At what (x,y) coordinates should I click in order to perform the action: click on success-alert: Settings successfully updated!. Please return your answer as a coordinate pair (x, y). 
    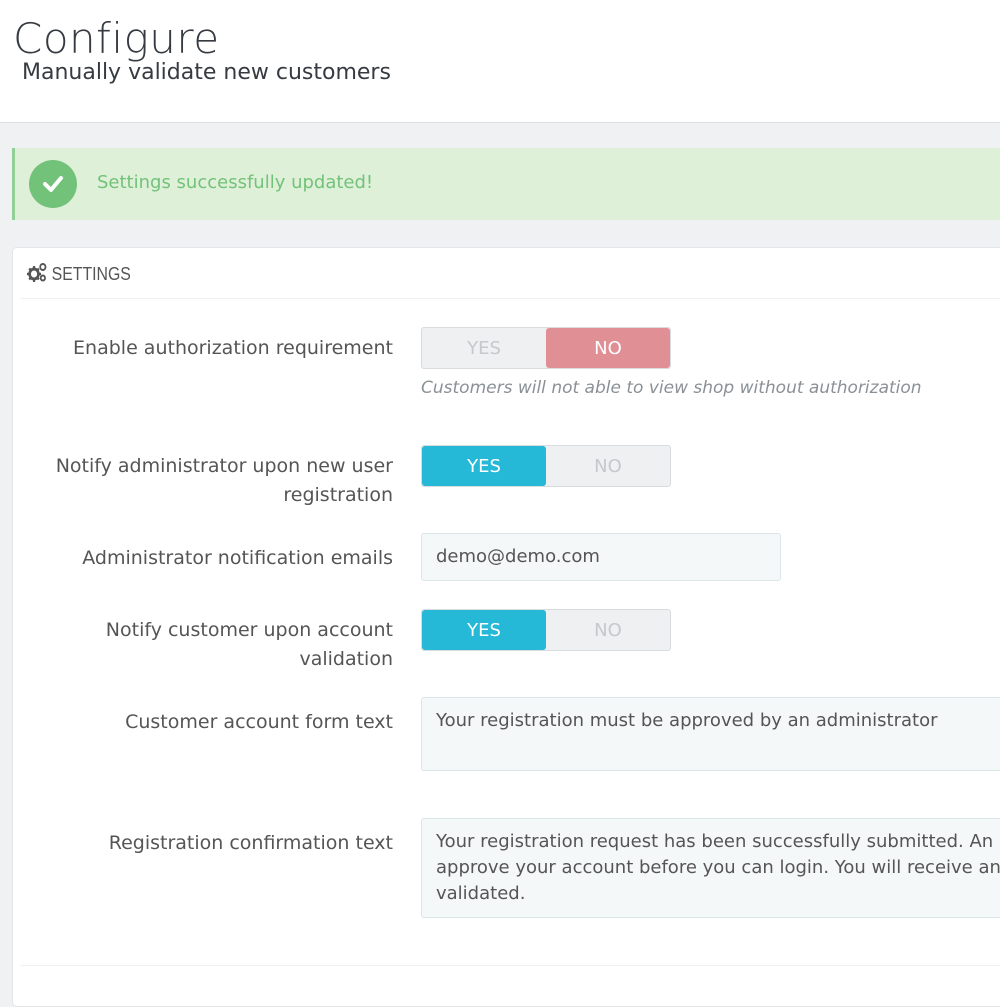
    Looking at the image, I should click on (506, 184).